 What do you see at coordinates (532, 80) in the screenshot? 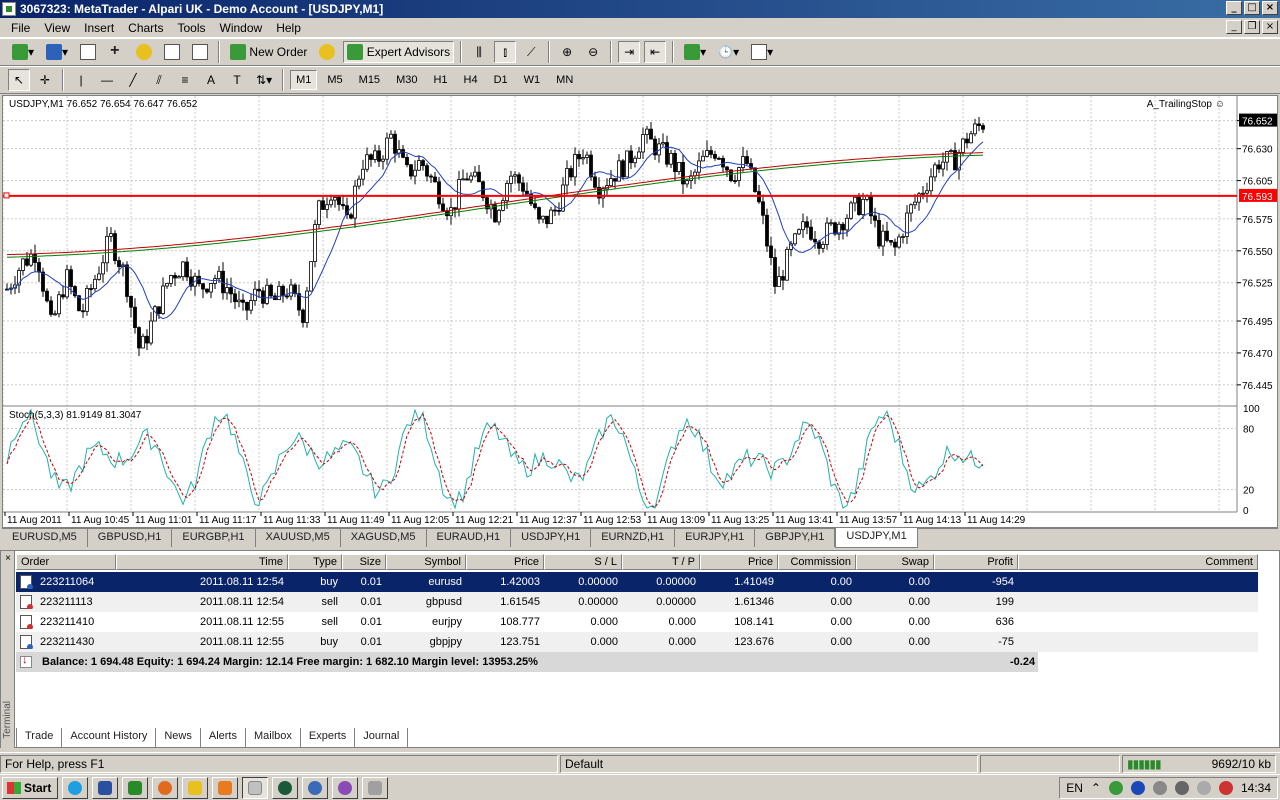
I see `timeframe-w1: W1` at bounding box center [532, 80].